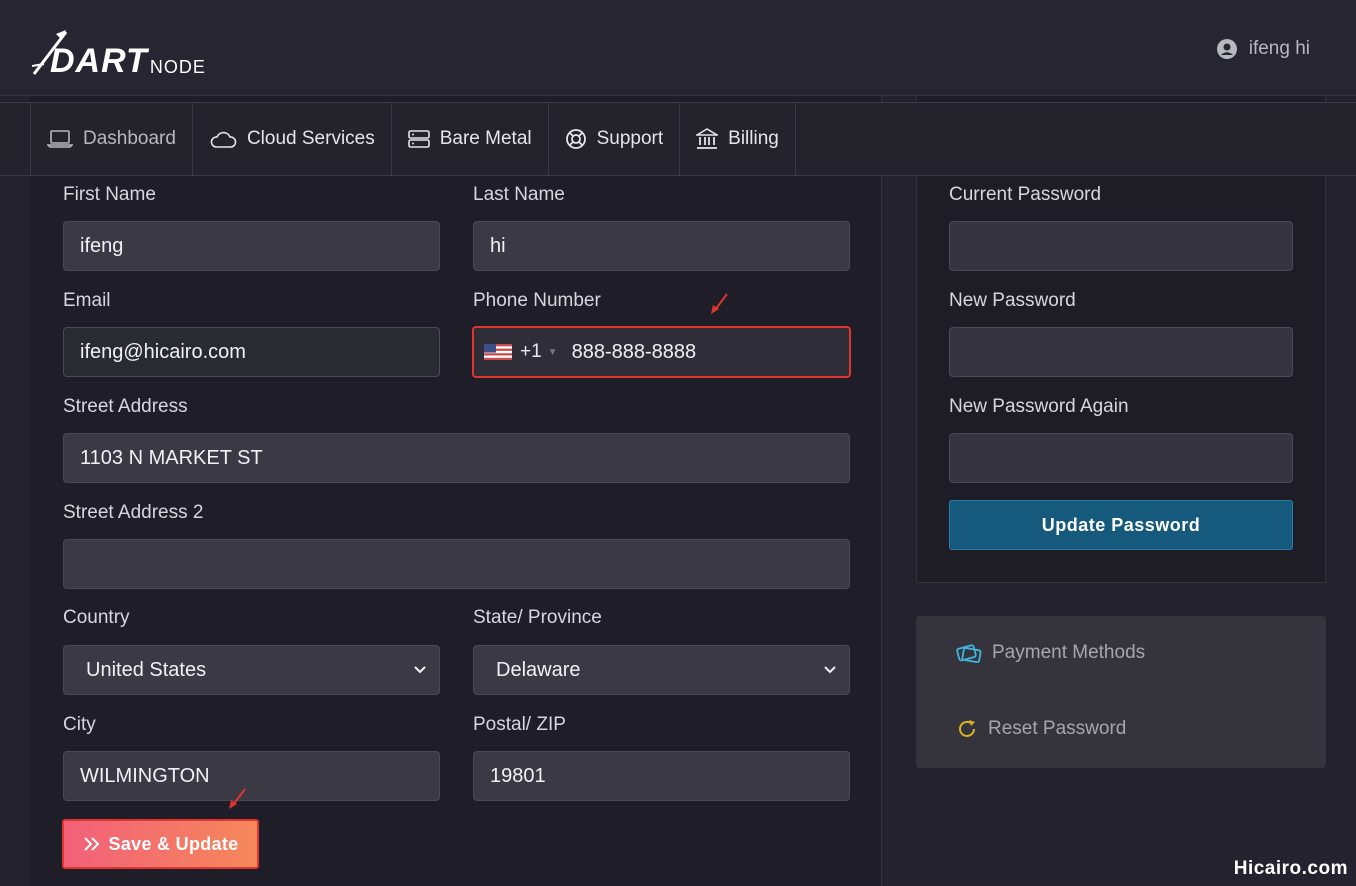 The image size is (1356, 886). I want to click on watermark-text: Hicairo.com, so click(1290, 868).